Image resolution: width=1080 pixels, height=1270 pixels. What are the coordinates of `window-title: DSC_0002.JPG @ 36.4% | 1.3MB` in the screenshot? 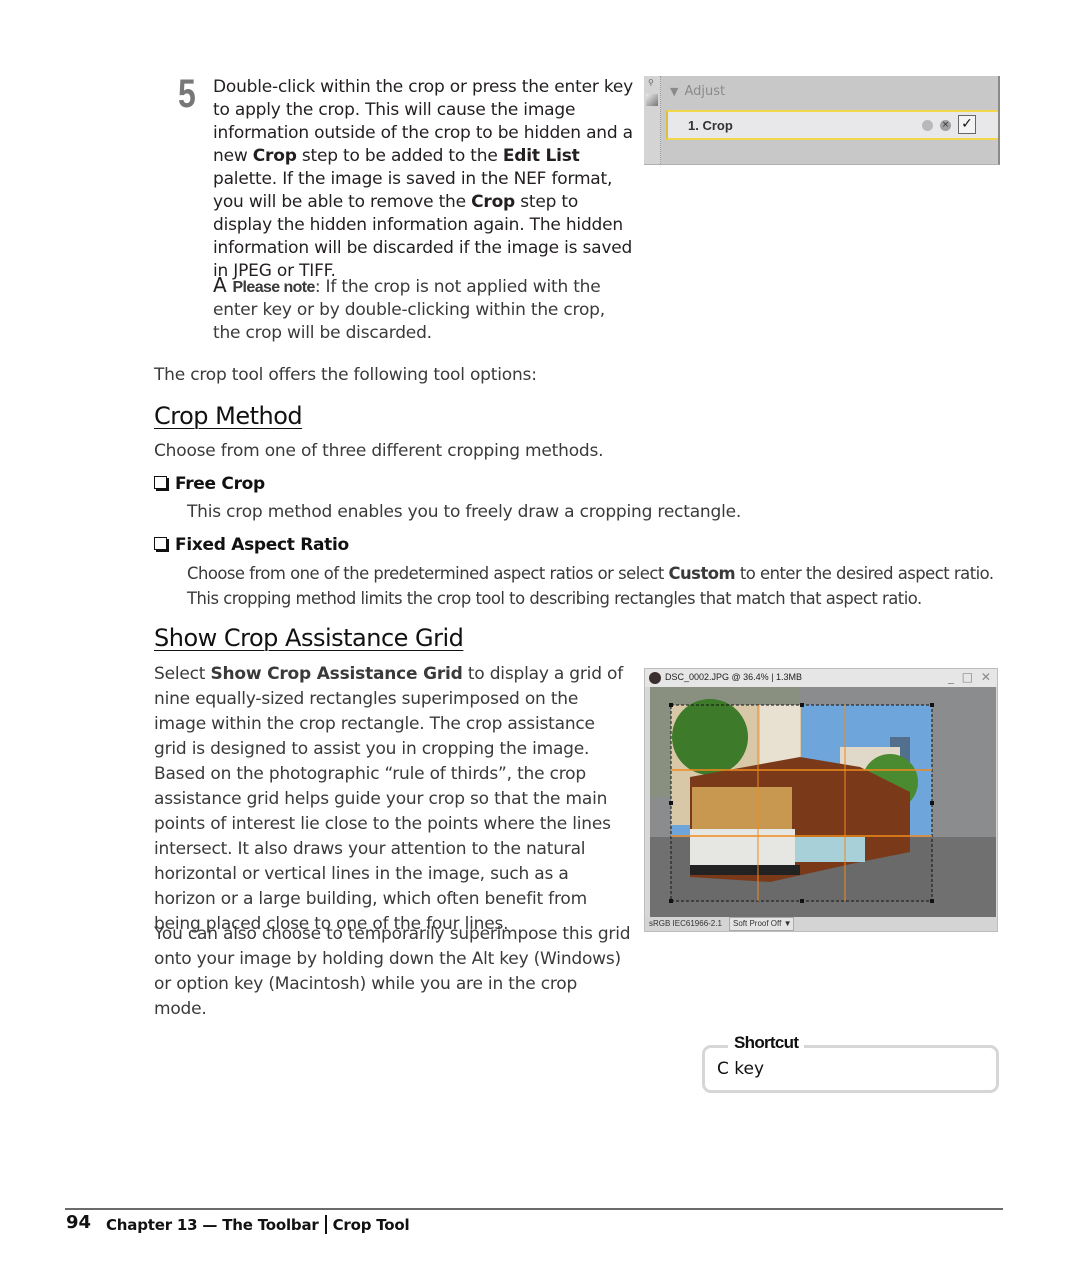 It's located at (734, 677).